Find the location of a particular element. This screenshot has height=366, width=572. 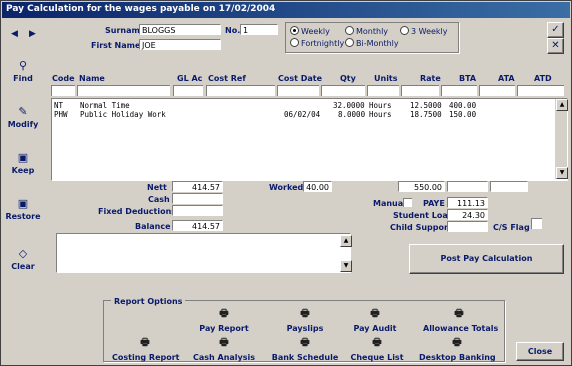

name-entry is located at coordinates (123, 90).